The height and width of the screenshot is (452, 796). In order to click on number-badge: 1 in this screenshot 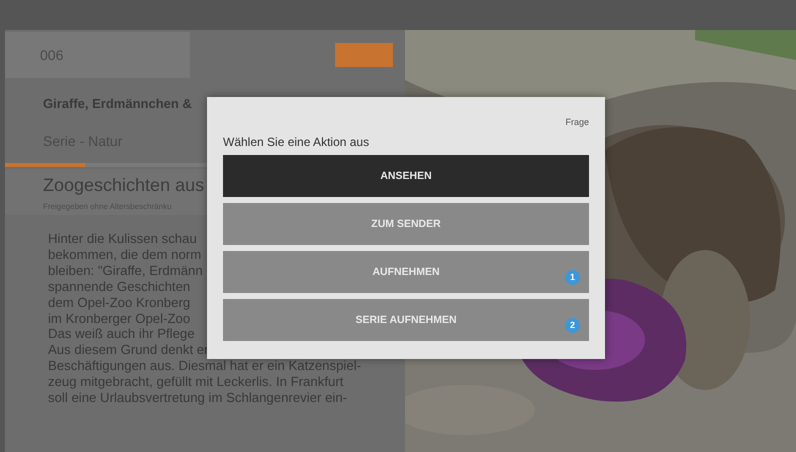, I will do `click(572, 277)`.